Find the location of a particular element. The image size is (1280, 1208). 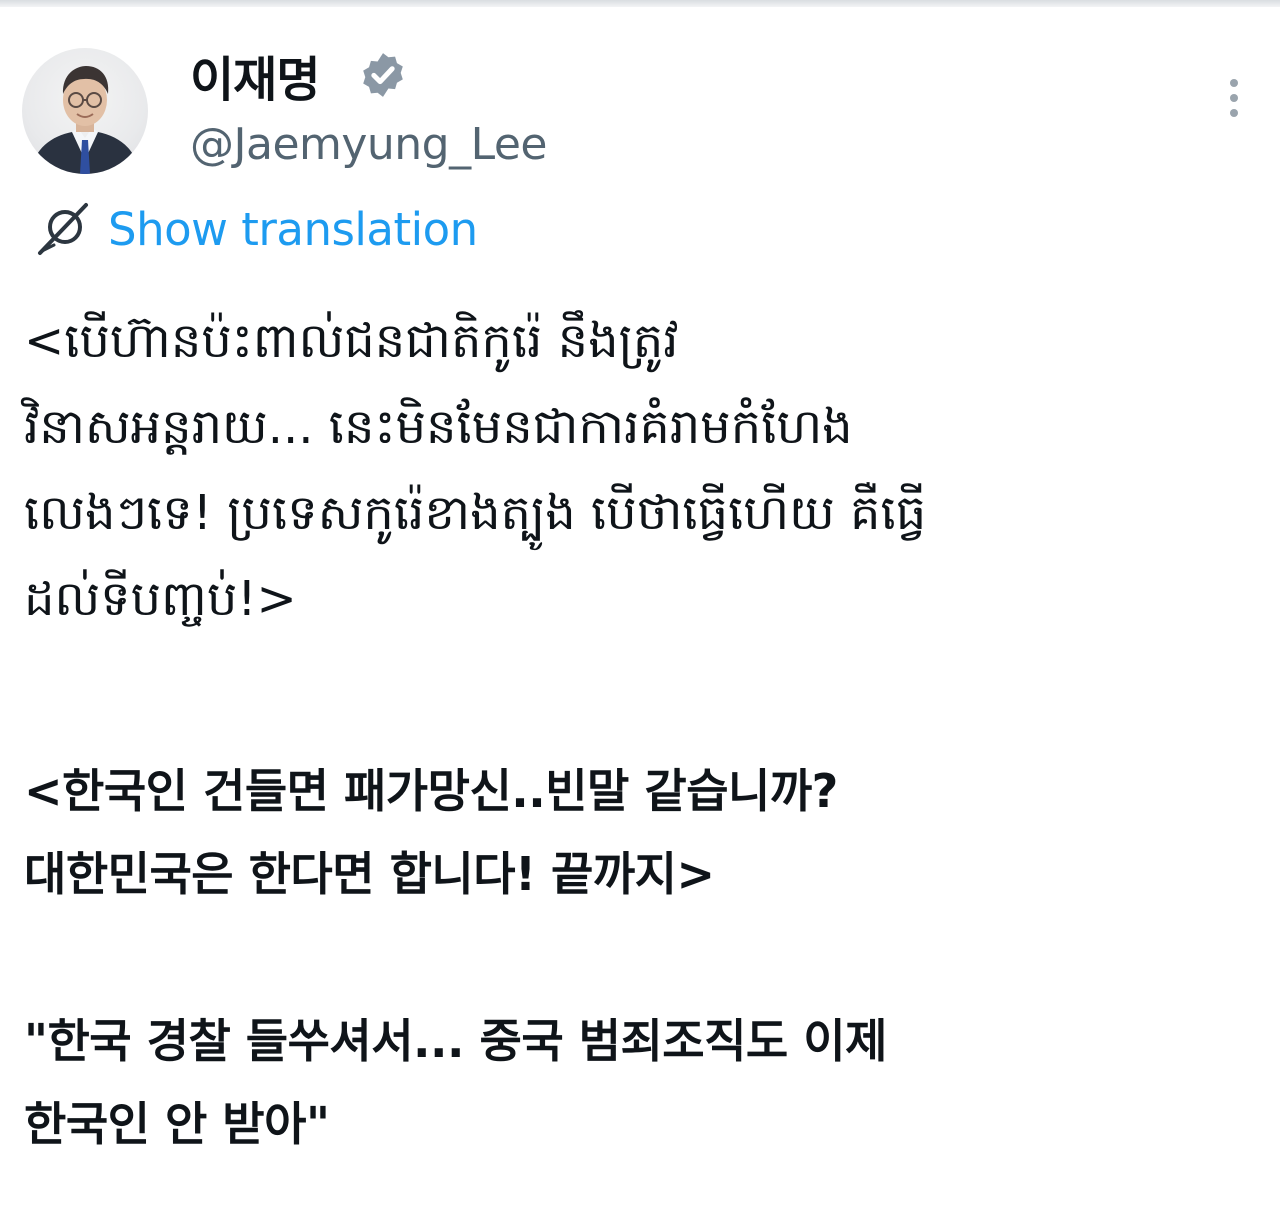

show-translation-link: Show translation is located at coordinates (256, 229).